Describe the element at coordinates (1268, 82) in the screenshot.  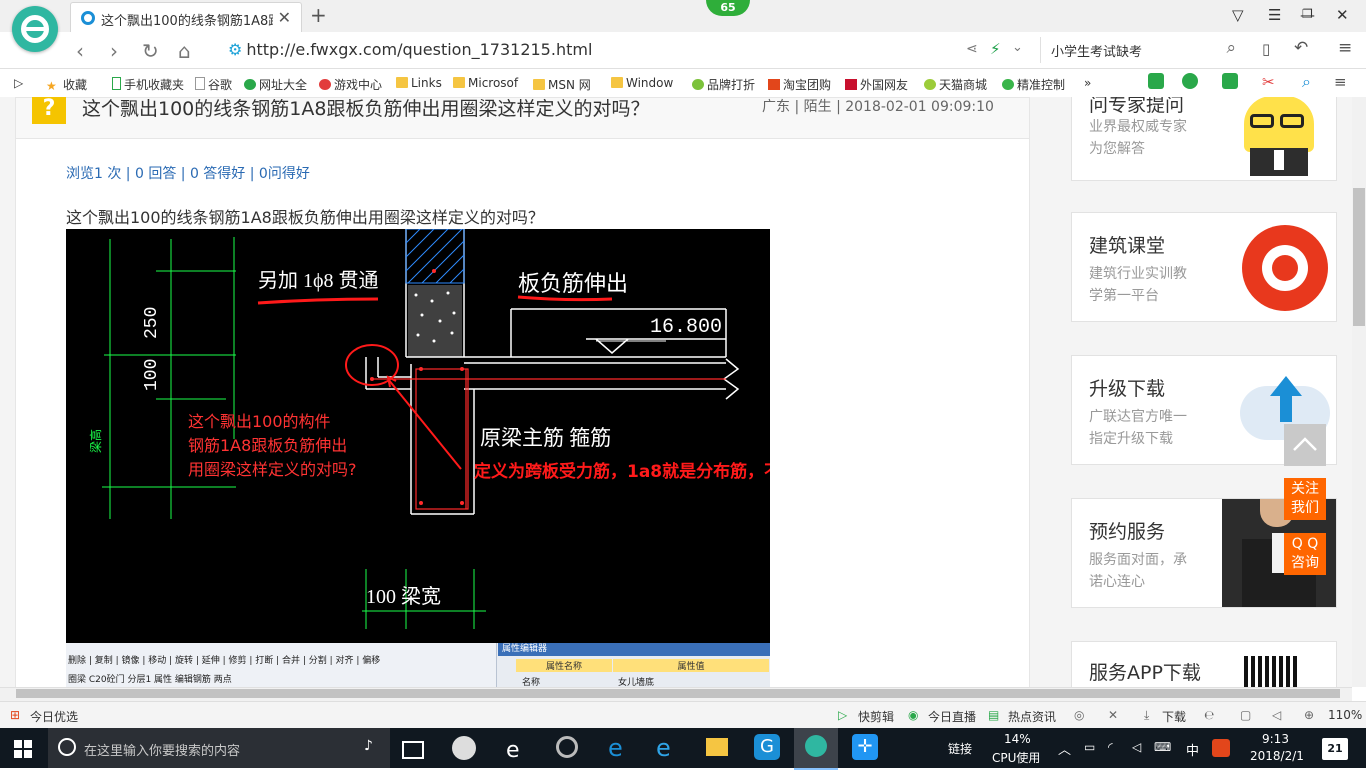
I see `ext-scissors-icon: ✂` at that location.